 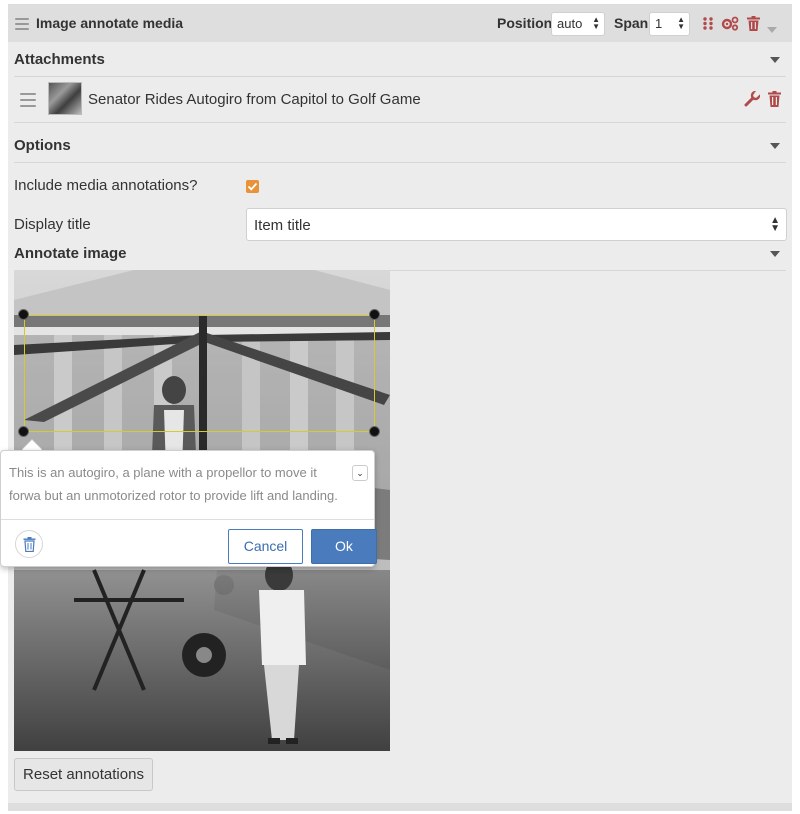 What do you see at coordinates (59, 59) in the screenshot?
I see `attachments-title: Attachments` at bounding box center [59, 59].